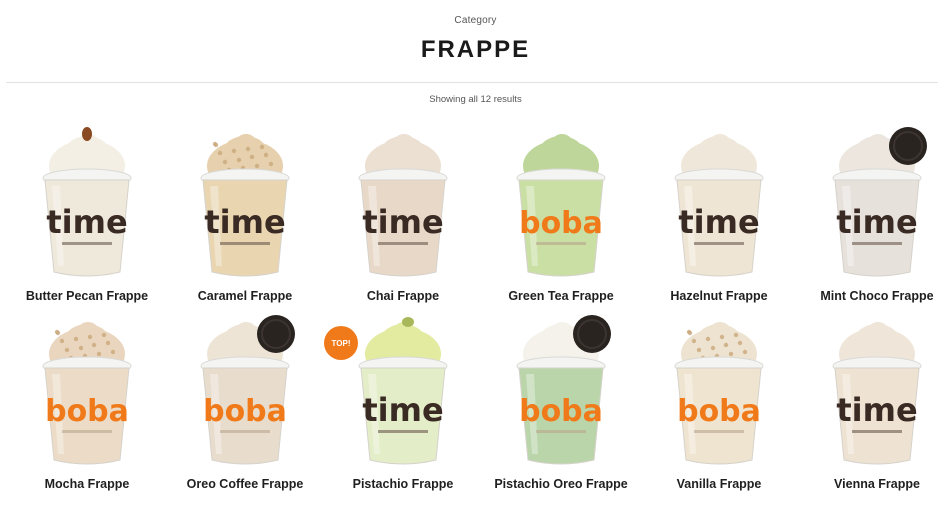  Describe the element at coordinates (871, 296) in the screenshot. I see `product-name: Mint Choco Frappe` at that location.